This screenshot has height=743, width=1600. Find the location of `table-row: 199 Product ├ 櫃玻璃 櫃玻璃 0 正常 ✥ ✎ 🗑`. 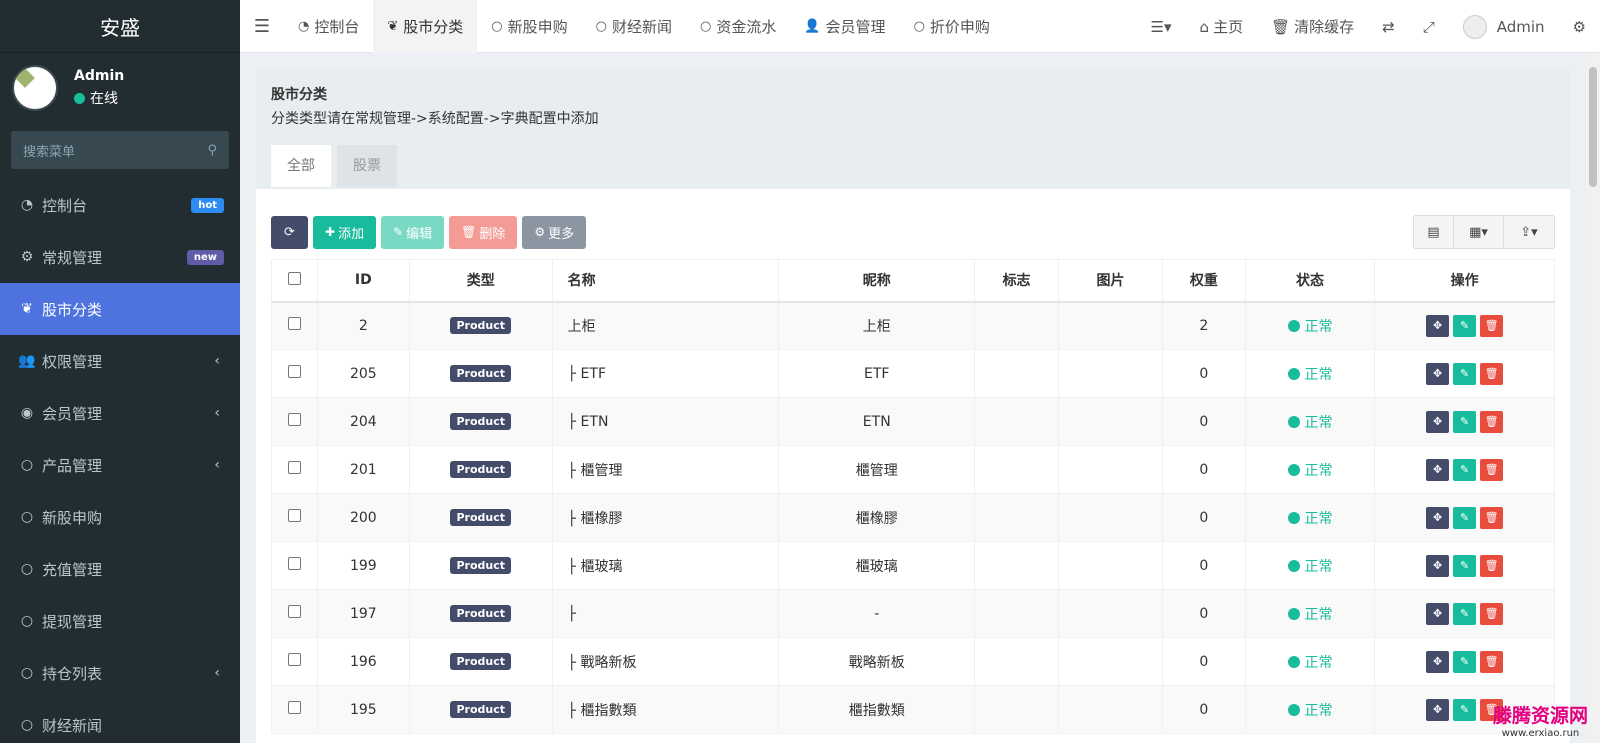

table-row: 199 Product ├ 櫃玻璃 櫃玻璃 0 正常 ✥ ✎ 🗑 is located at coordinates (913, 565).